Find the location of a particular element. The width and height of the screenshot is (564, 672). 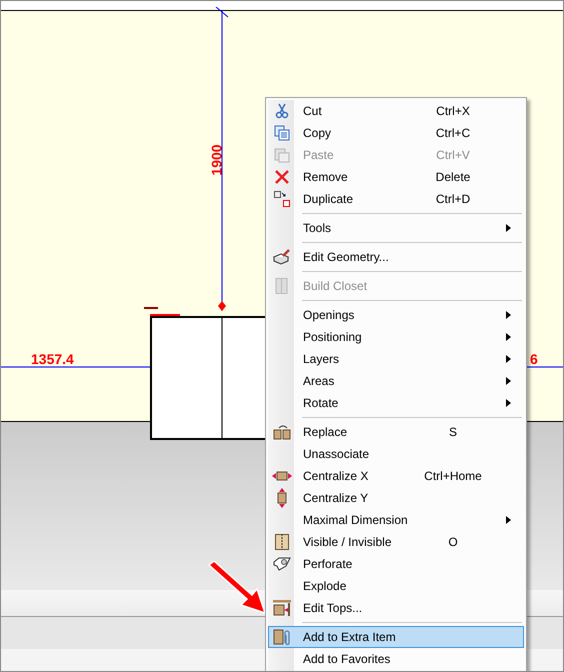

menu-item: Unassociate is located at coordinates (396, 454).